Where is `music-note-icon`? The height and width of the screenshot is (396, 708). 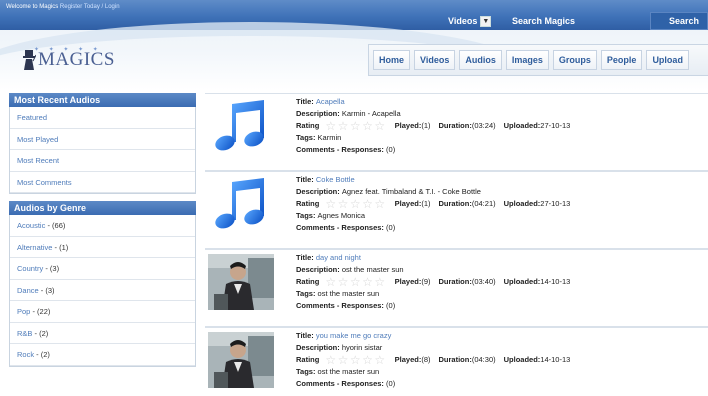 music-note-icon is located at coordinates (239, 125).